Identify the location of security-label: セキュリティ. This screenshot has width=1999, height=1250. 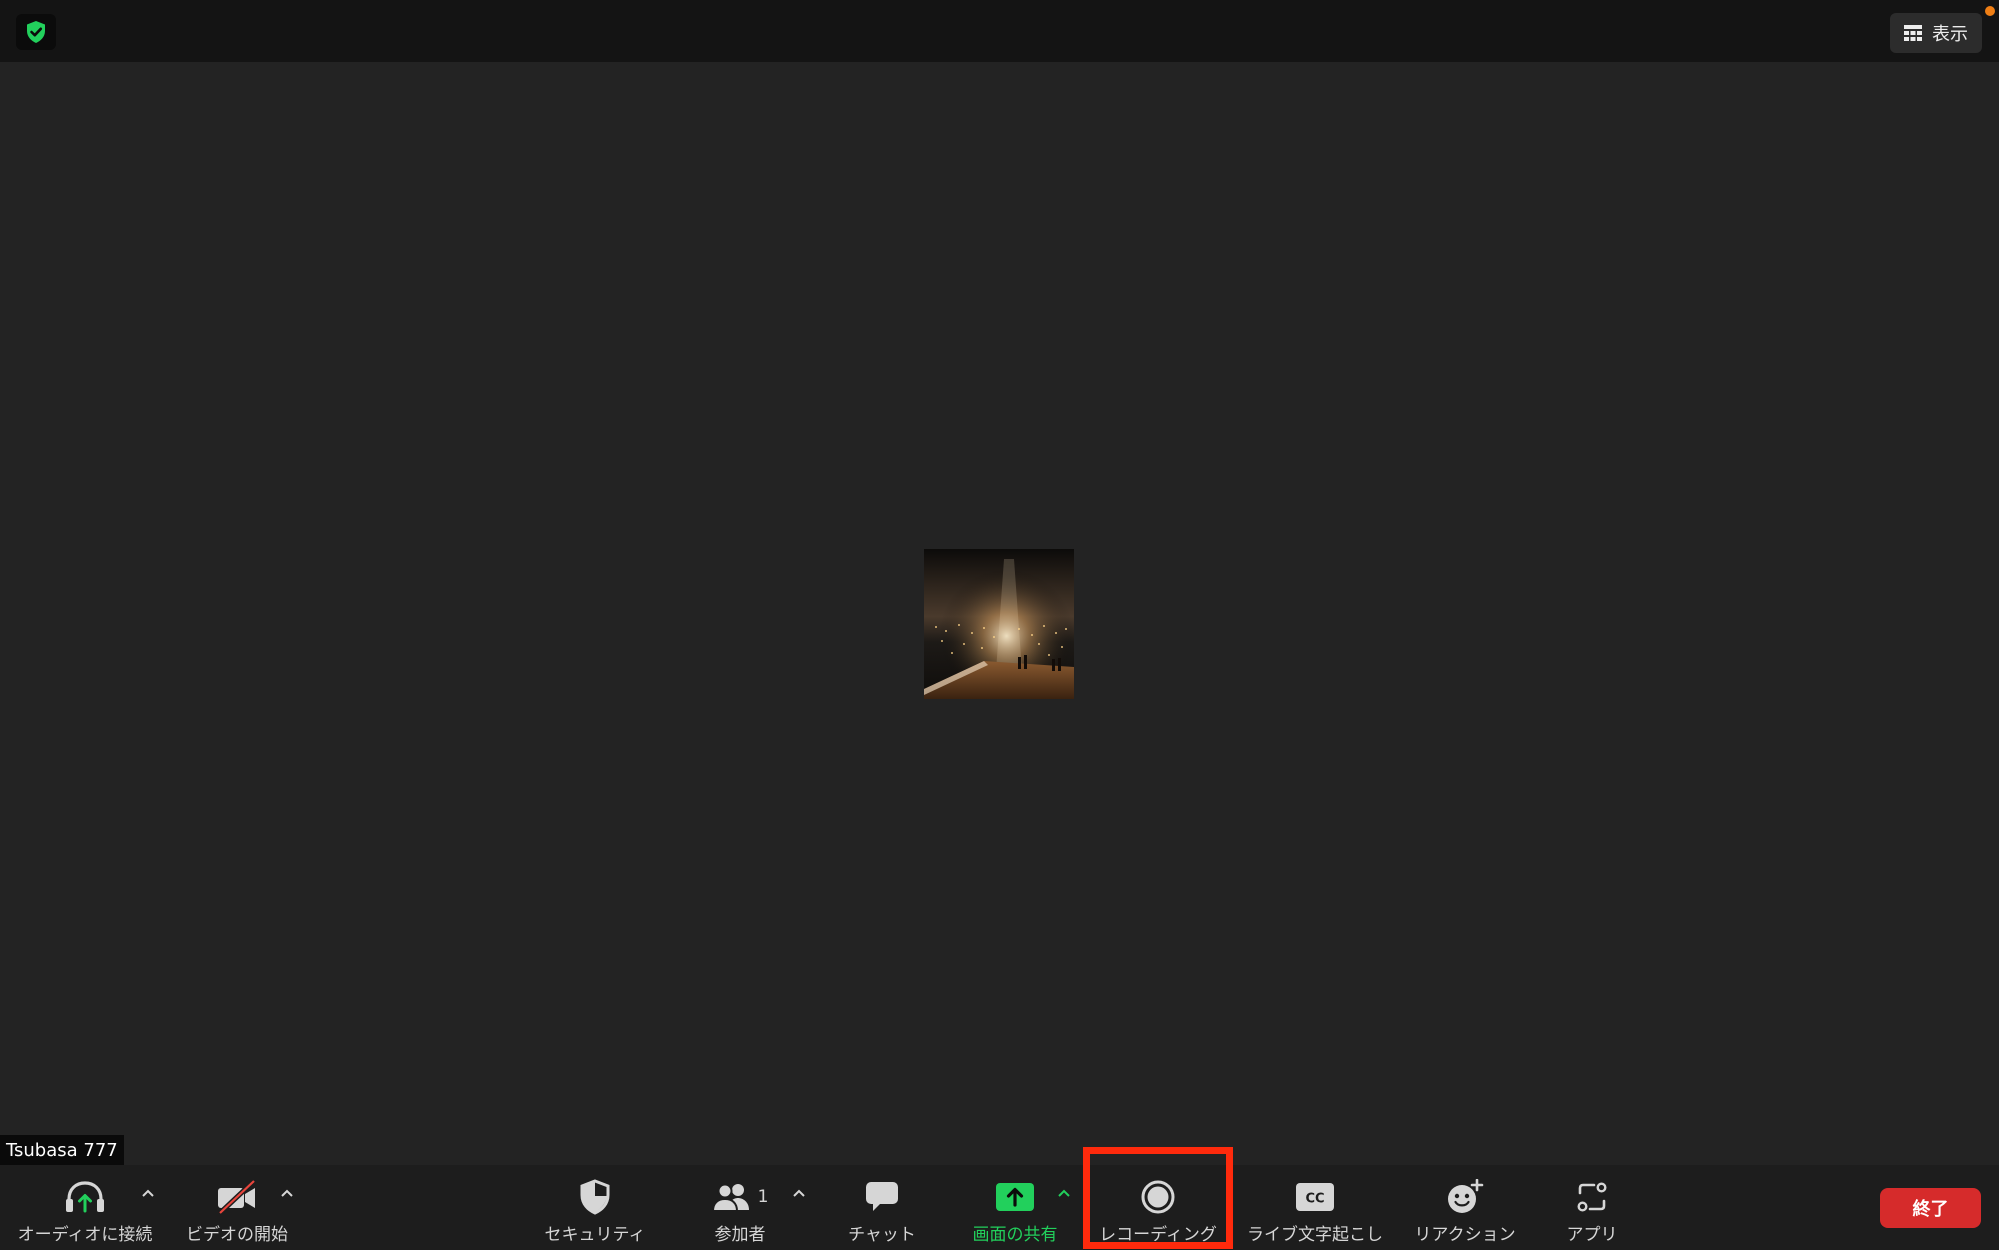
(595, 1235).